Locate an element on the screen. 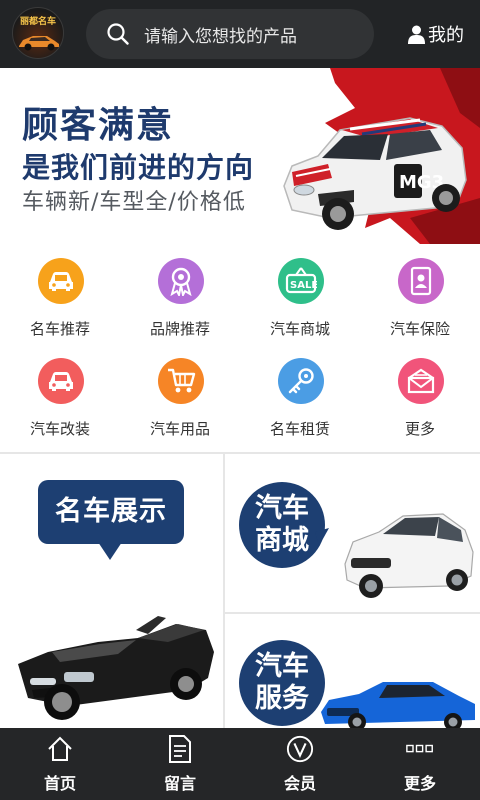 The height and width of the screenshot is (800, 480). svg-text: SALE is located at coordinates (303, 285).